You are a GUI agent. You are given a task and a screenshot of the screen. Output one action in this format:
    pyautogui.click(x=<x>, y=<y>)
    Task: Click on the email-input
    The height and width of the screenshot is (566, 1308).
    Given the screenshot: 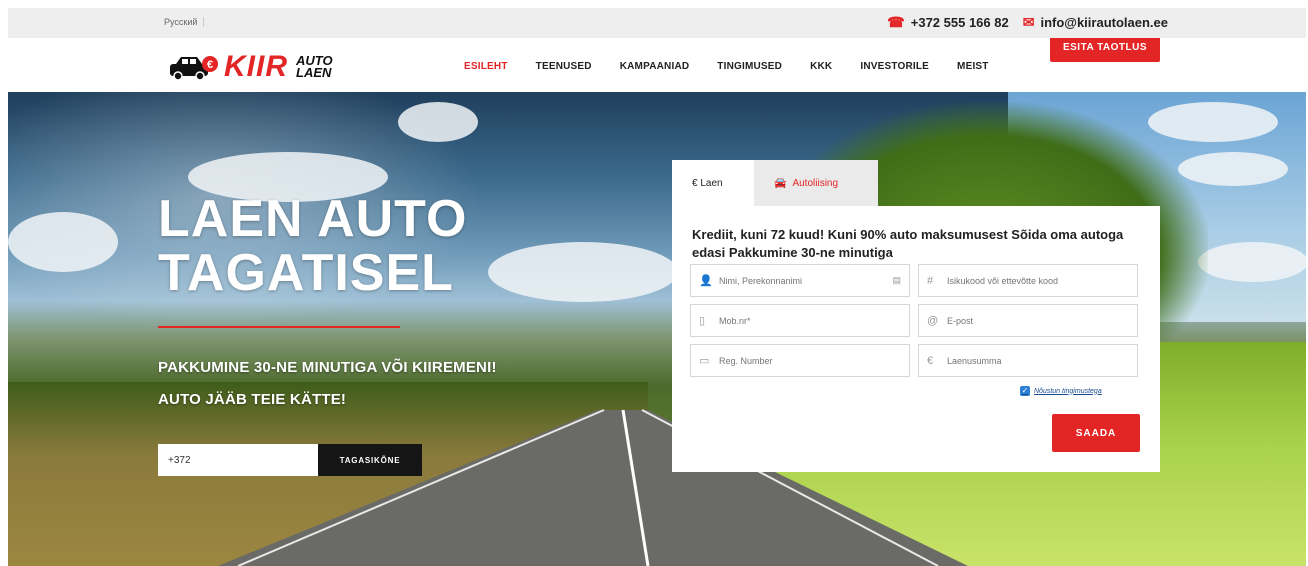 What is the action you would take?
    pyautogui.click(x=1022, y=320)
    